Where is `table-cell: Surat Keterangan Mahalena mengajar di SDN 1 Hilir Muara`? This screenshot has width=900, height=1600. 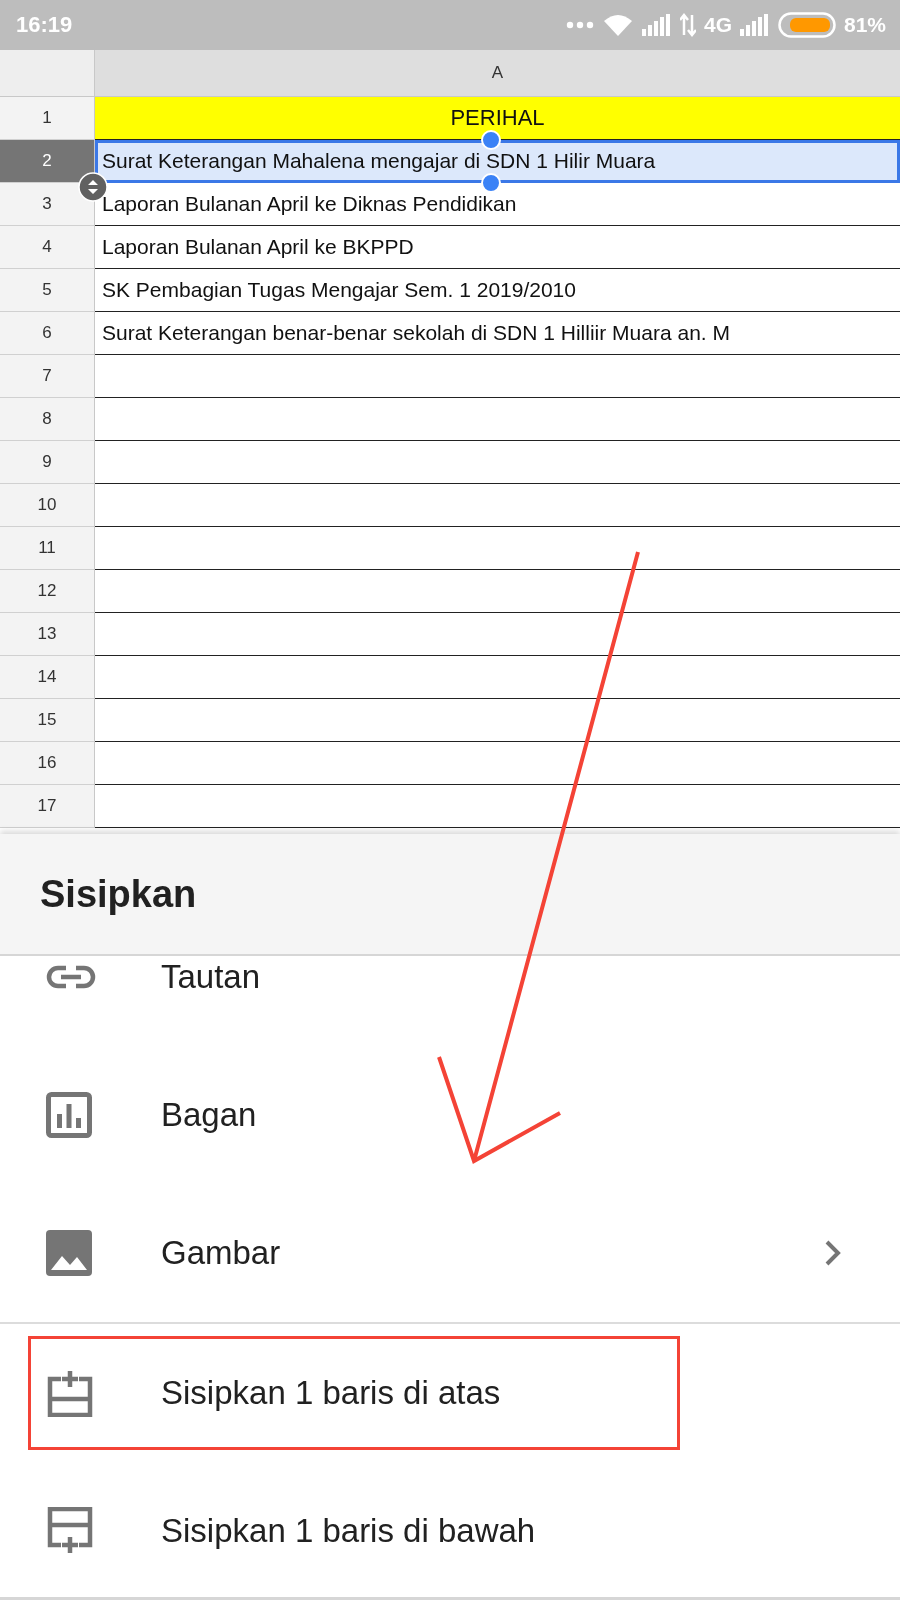 table-cell: Surat Keterangan Mahalena mengajar di SDN 1 Hilir Muara is located at coordinates (497, 161).